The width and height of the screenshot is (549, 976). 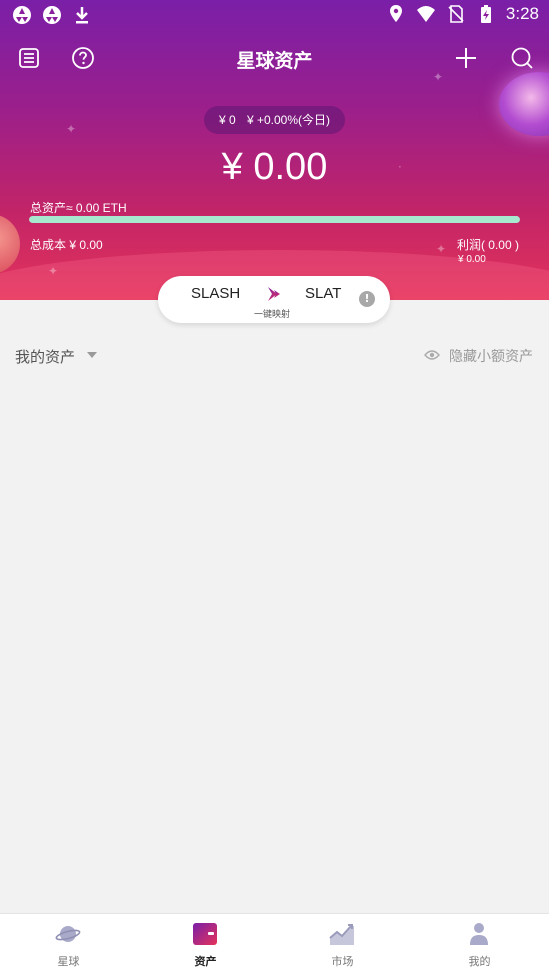 I want to click on location-icon, so click(x=395, y=13).